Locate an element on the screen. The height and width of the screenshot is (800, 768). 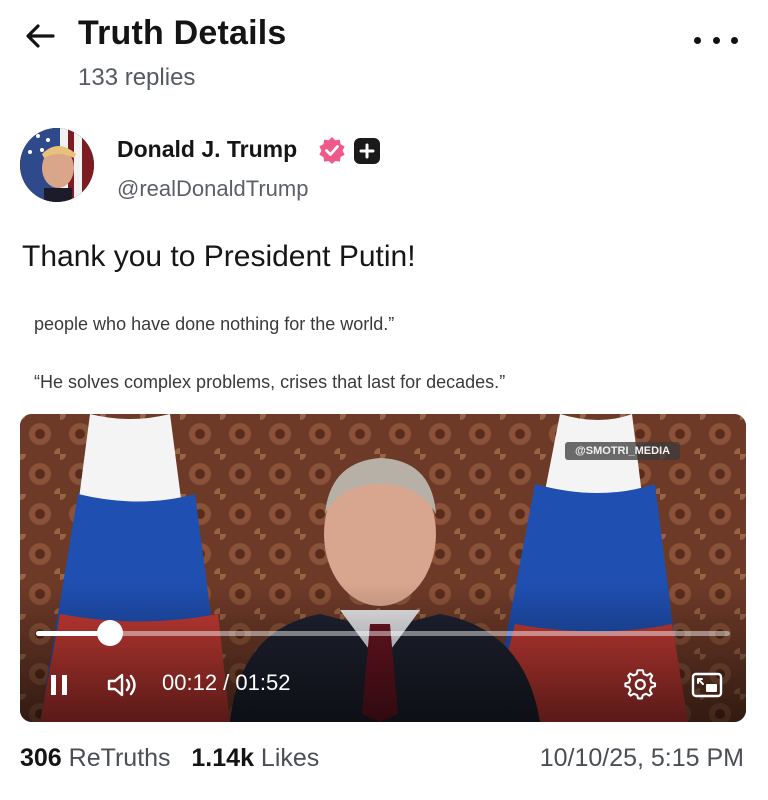
pause-button is located at coordinates (59, 685).